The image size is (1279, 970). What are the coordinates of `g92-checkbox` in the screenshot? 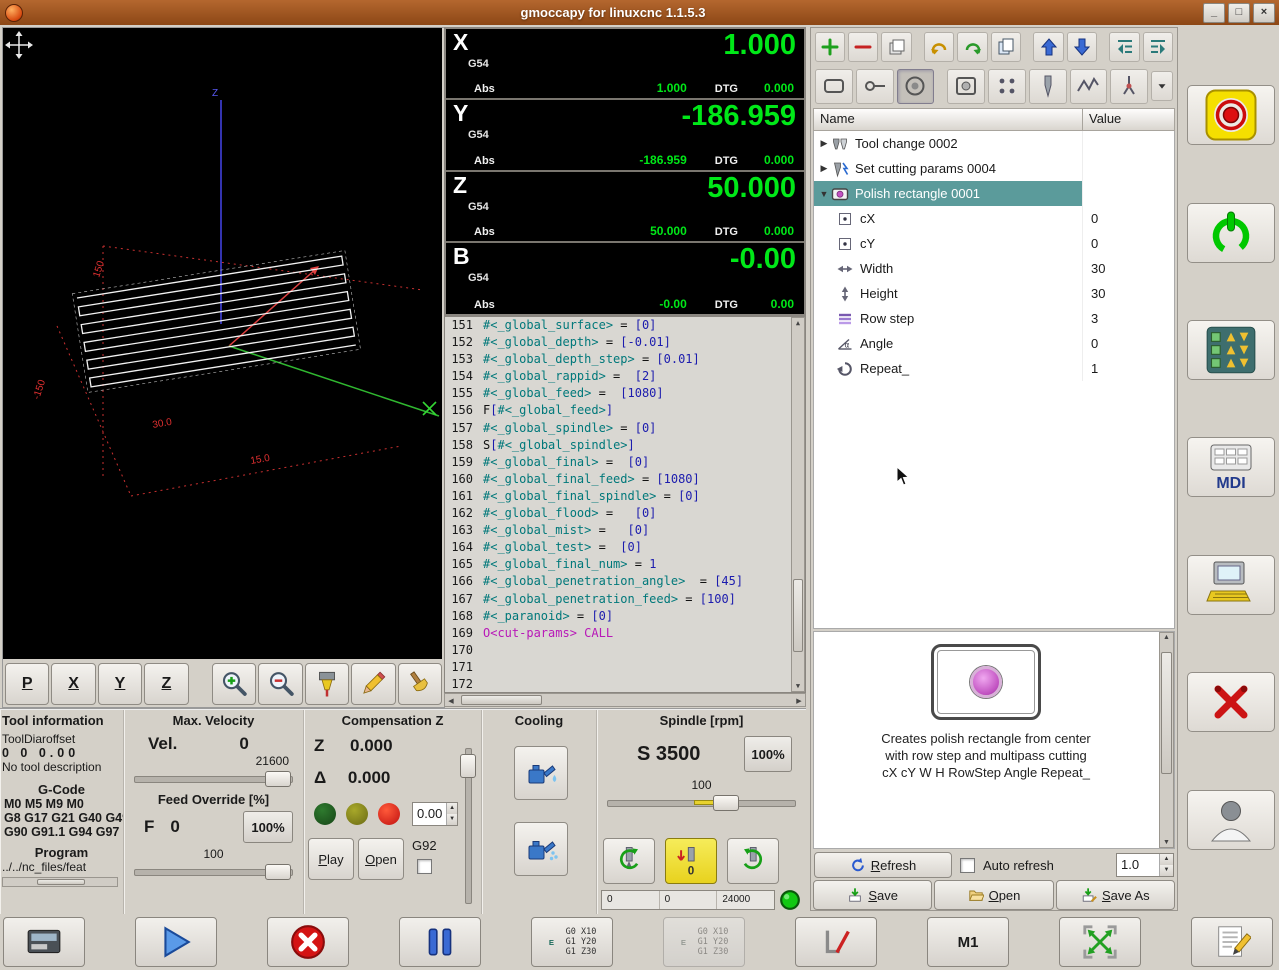 It's located at (424, 866).